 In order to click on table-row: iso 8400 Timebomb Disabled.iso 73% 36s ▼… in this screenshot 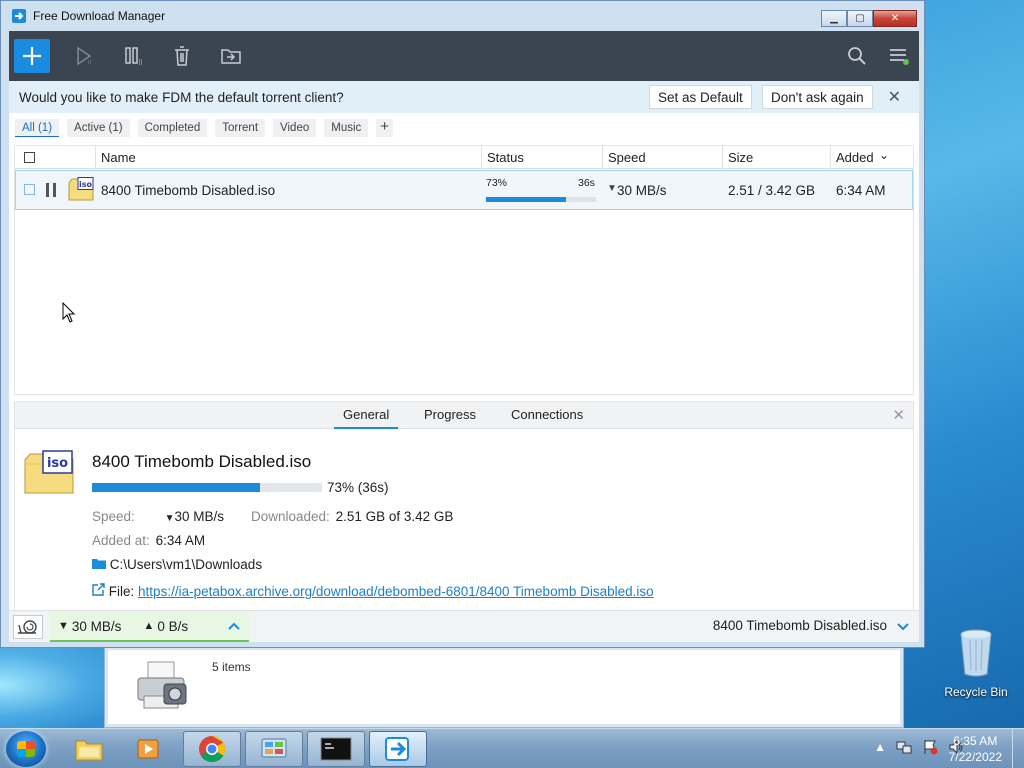, I will do `click(464, 190)`.